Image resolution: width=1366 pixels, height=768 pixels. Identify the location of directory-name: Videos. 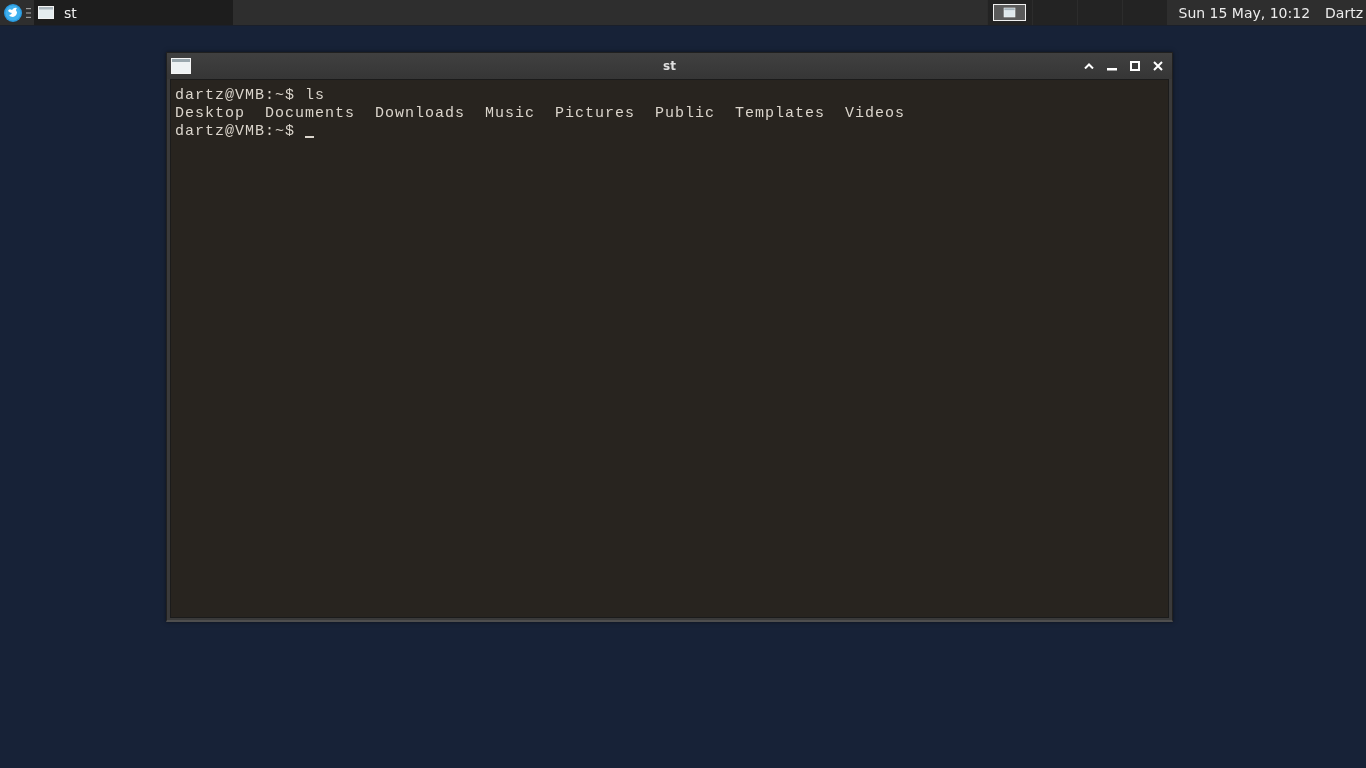
(875, 114).